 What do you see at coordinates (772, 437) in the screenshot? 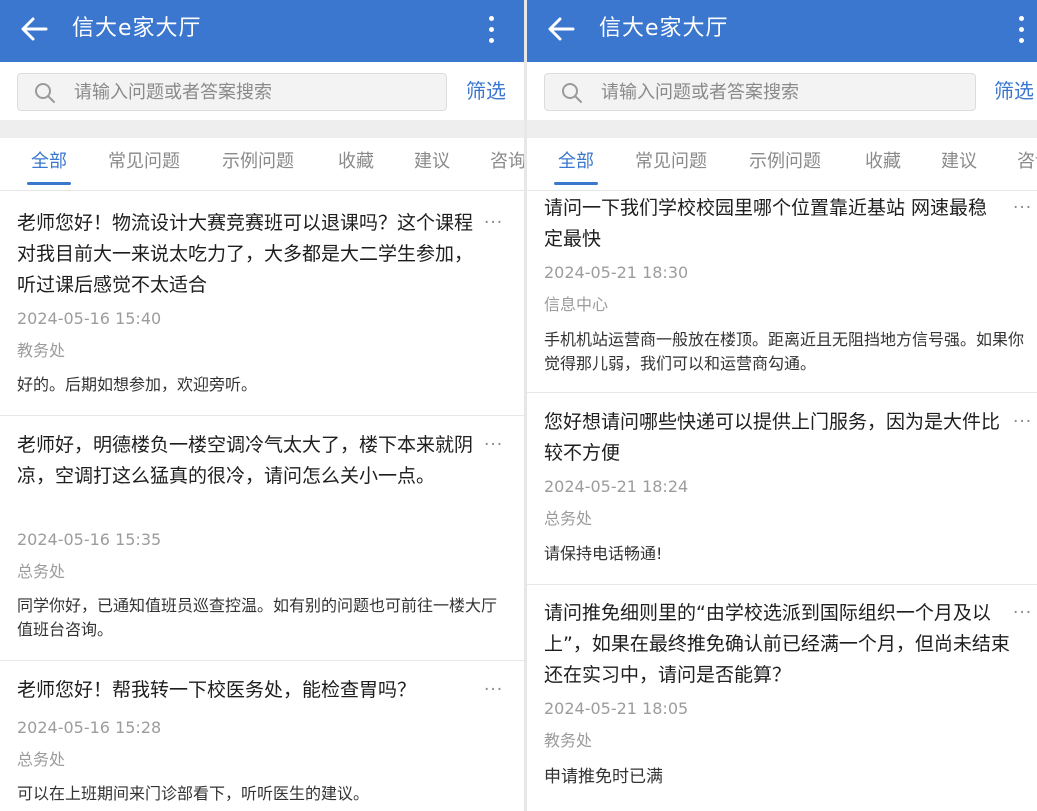
I see `question-text: 您好想请问哪些快递可以提供上门服务，因为是大件比较不方便` at bounding box center [772, 437].